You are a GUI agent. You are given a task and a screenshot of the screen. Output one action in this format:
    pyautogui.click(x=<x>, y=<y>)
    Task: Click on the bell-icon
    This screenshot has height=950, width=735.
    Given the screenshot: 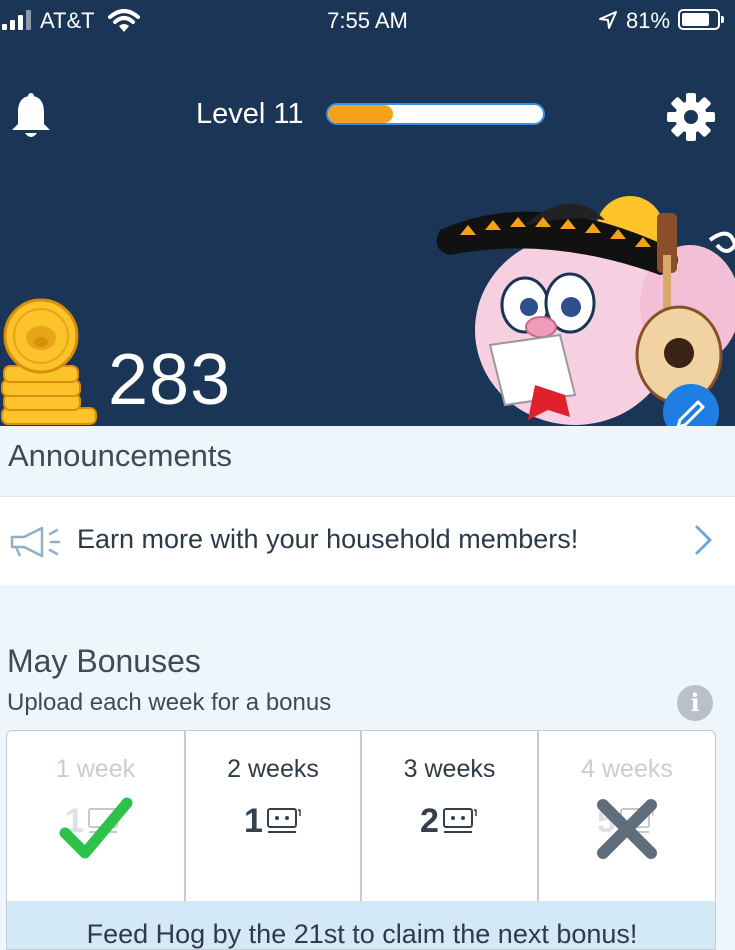 What is the action you would take?
    pyautogui.click(x=31, y=116)
    